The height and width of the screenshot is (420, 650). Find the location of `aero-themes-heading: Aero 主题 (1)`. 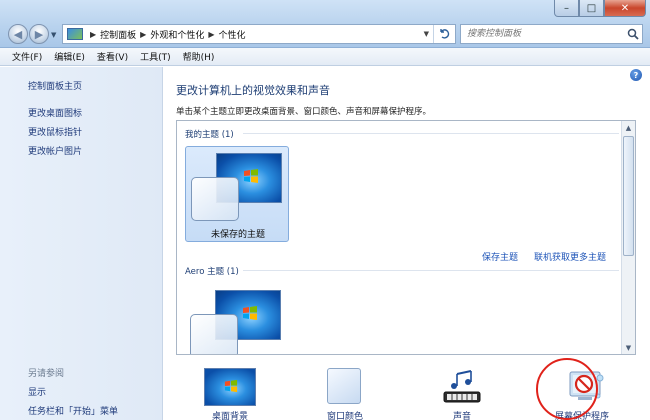

aero-themes-heading: Aero 主题 (1) is located at coordinates (212, 272).